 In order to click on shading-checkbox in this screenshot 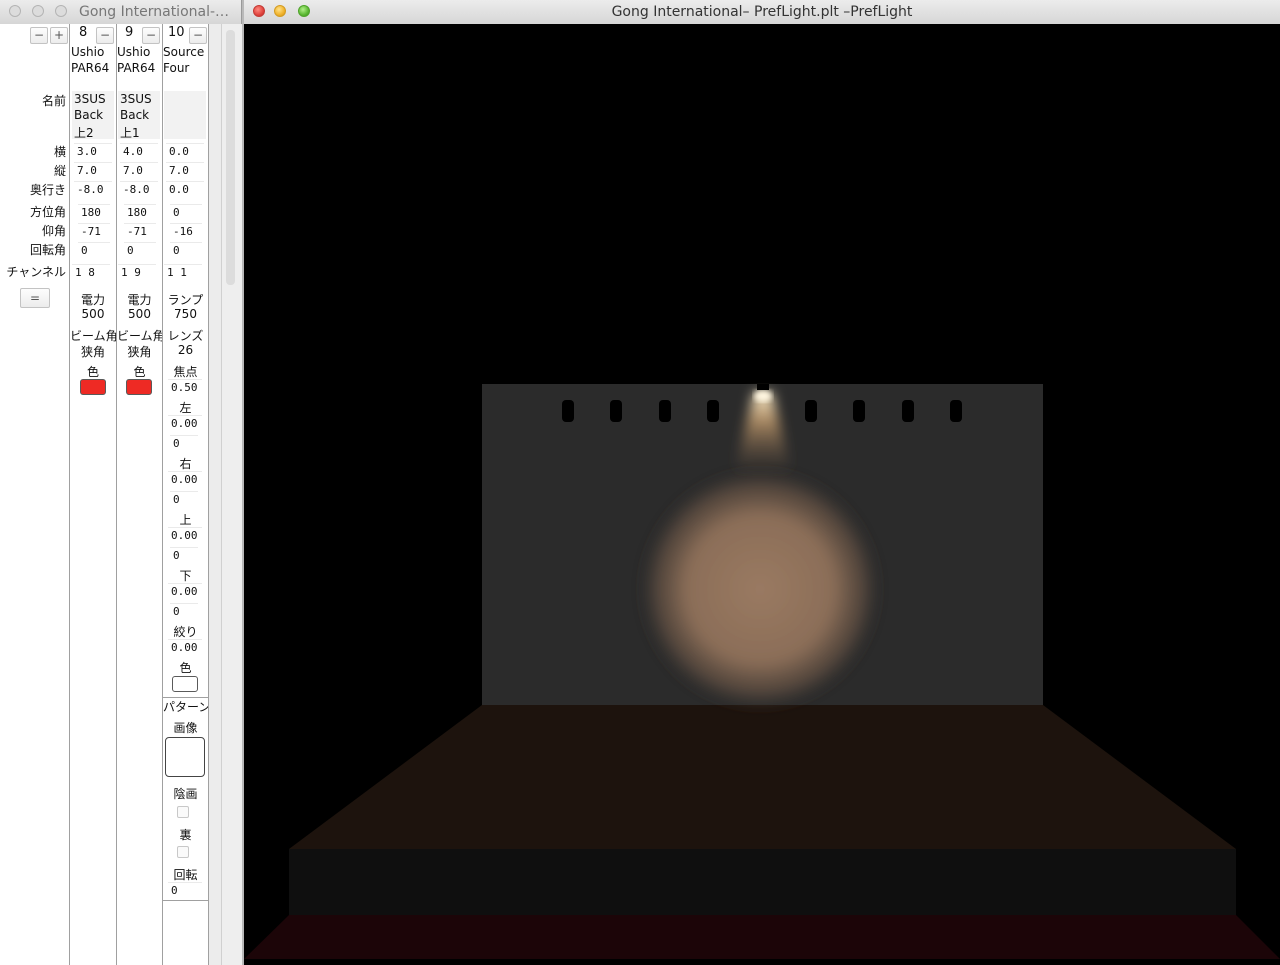, I will do `click(183, 812)`.